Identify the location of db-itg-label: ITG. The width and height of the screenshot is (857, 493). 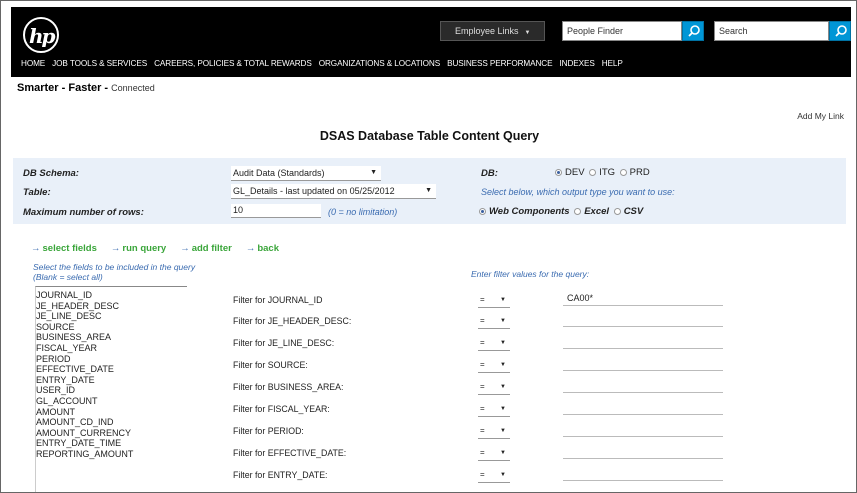
(607, 172).